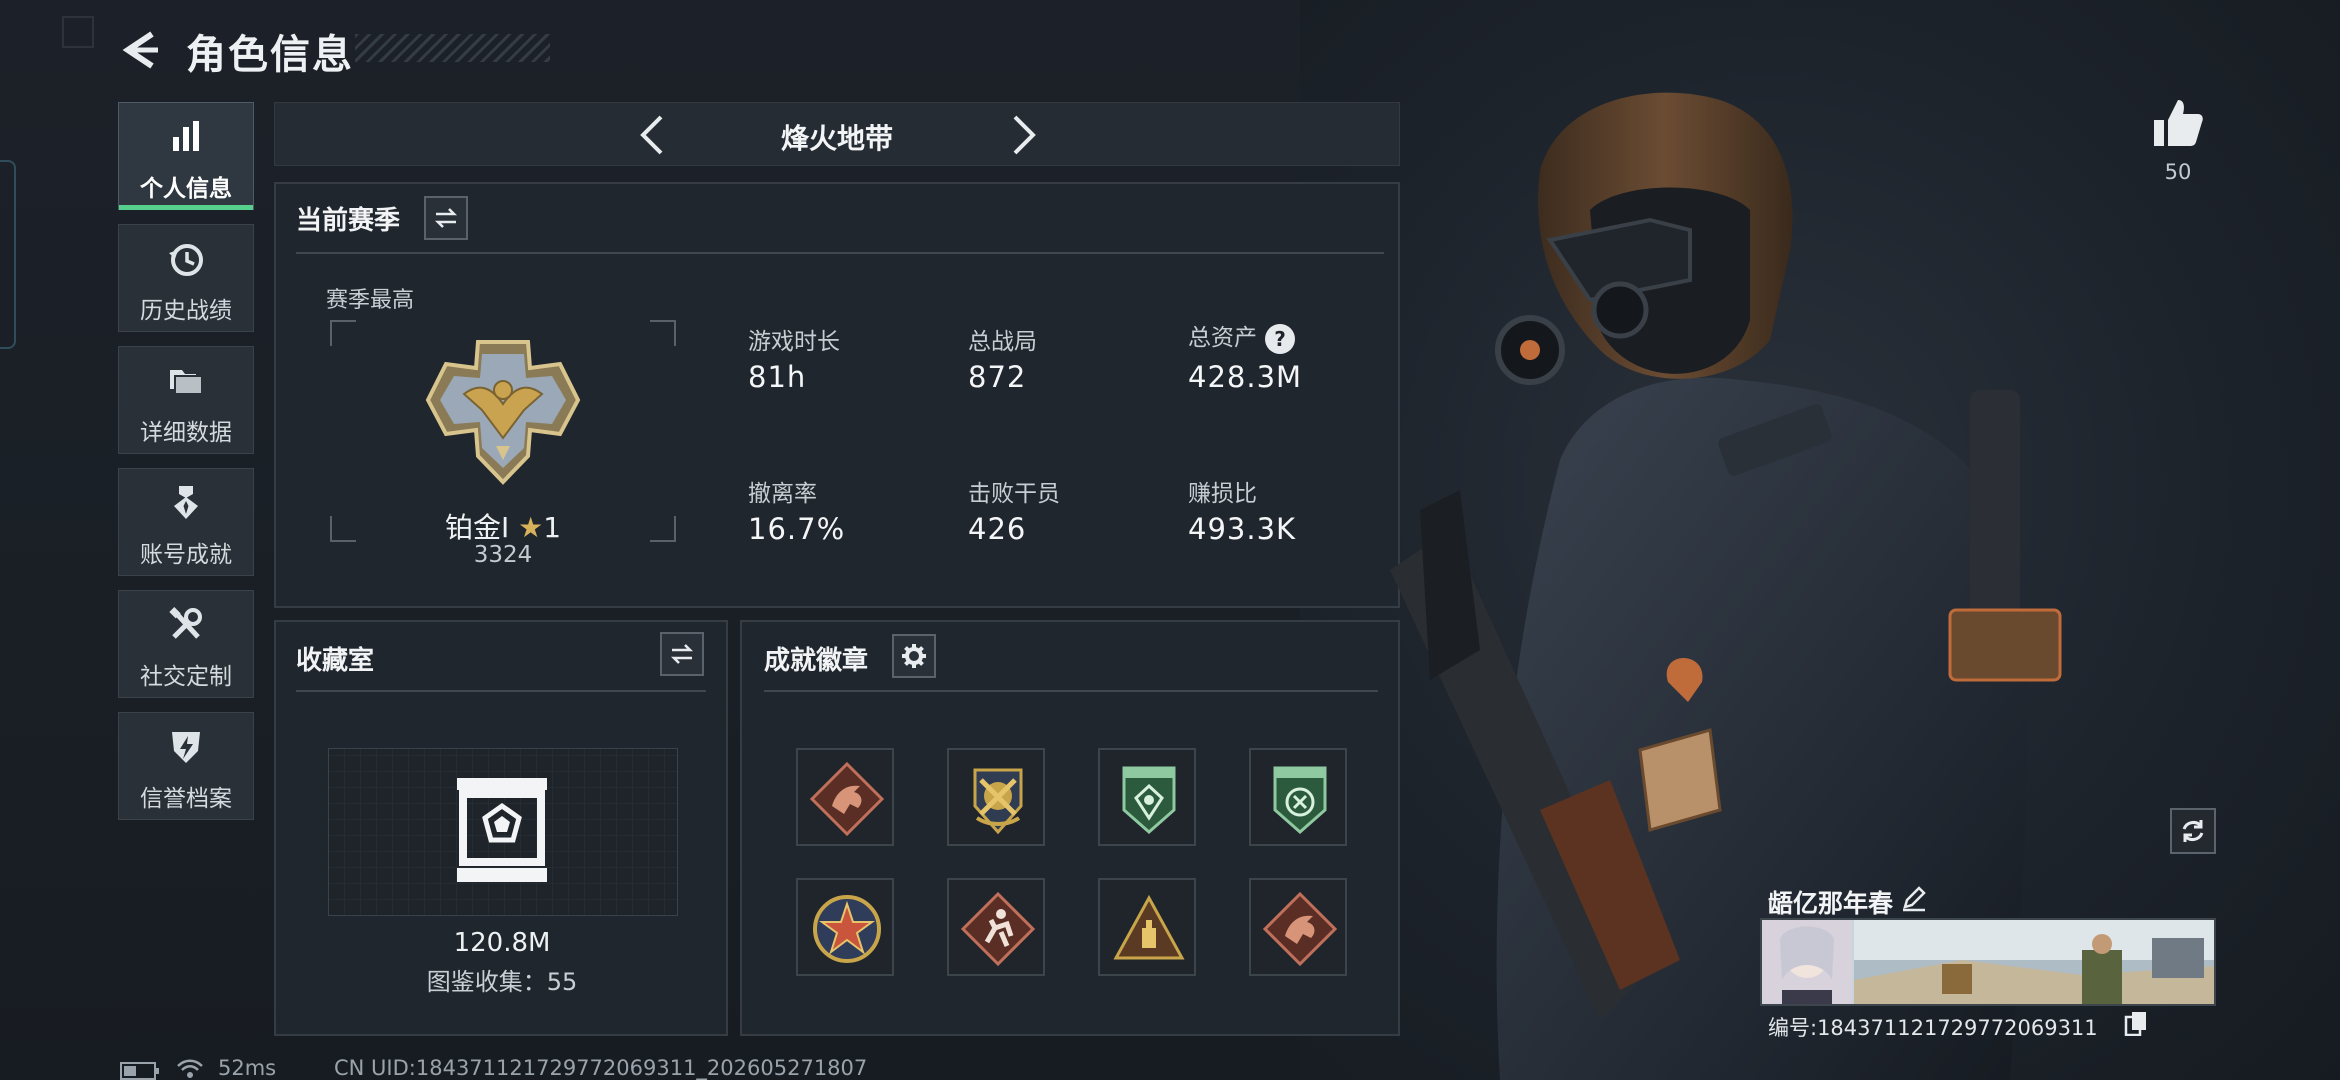 Image resolution: width=2340 pixels, height=1080 pixels. I want to click on collection-switch-button, so click(682, 654).